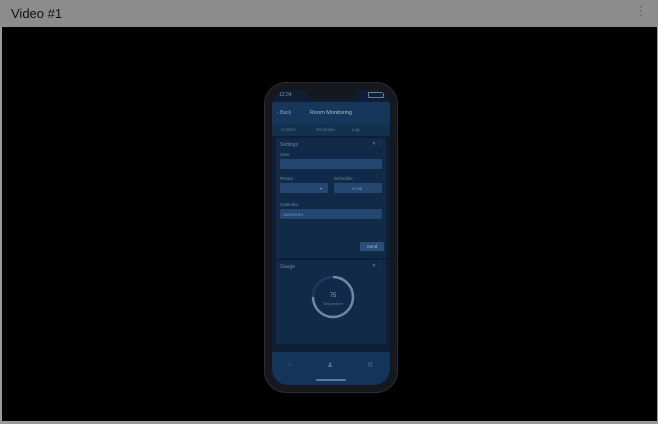 This screenshot has height=424, width=658. I want to click on home-indicator, so click(331, 380).